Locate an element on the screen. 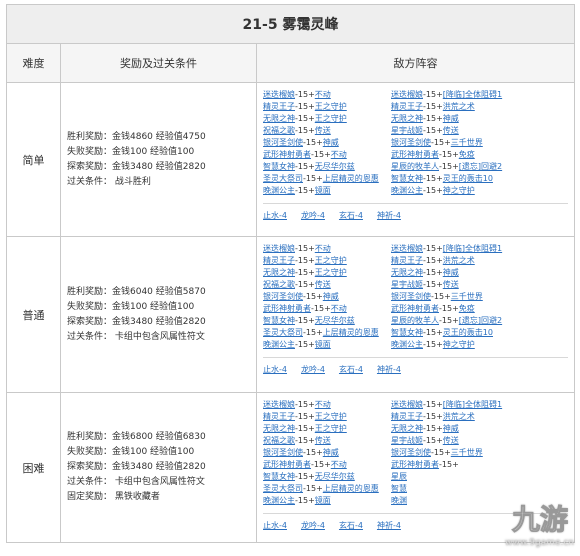 The image size is (580, 556). enemy-name-link: 晚渊 is located at coordinates (399, 500).